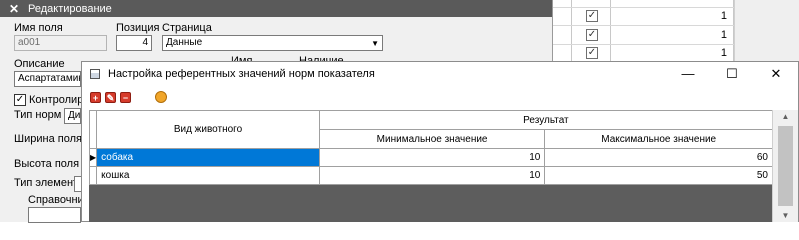  I want to click on description-label: Описание, so click(39, 64).